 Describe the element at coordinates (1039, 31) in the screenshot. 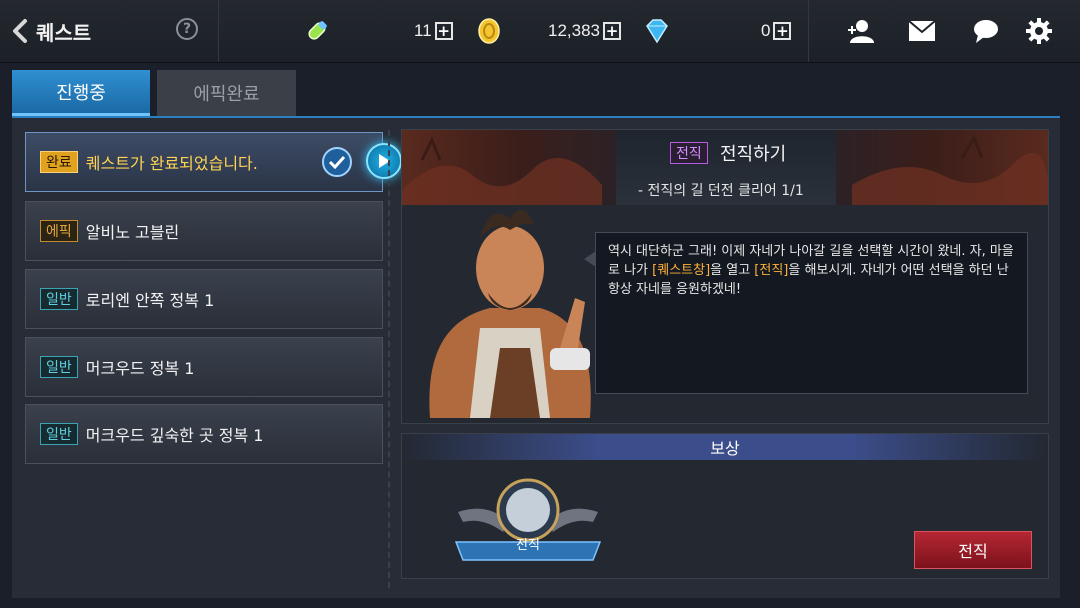

I see `settings-gear-icon` at that location.